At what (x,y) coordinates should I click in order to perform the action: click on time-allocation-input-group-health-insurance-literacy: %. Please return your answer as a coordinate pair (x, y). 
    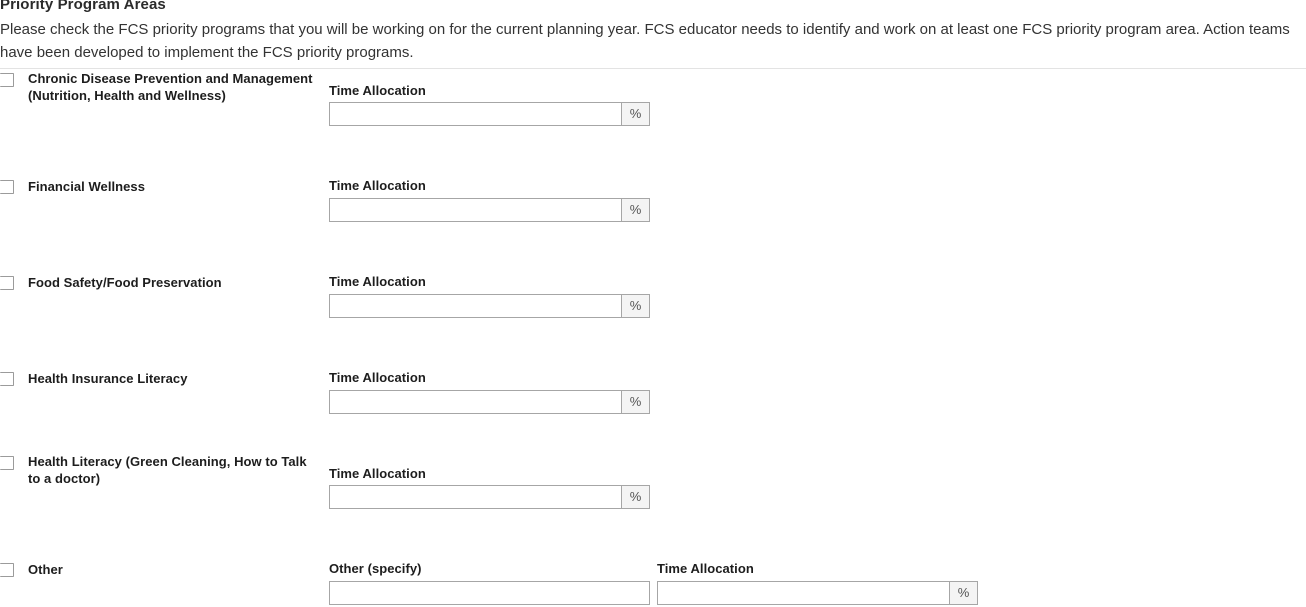
    Looking at the image, I should click on (489, 402).